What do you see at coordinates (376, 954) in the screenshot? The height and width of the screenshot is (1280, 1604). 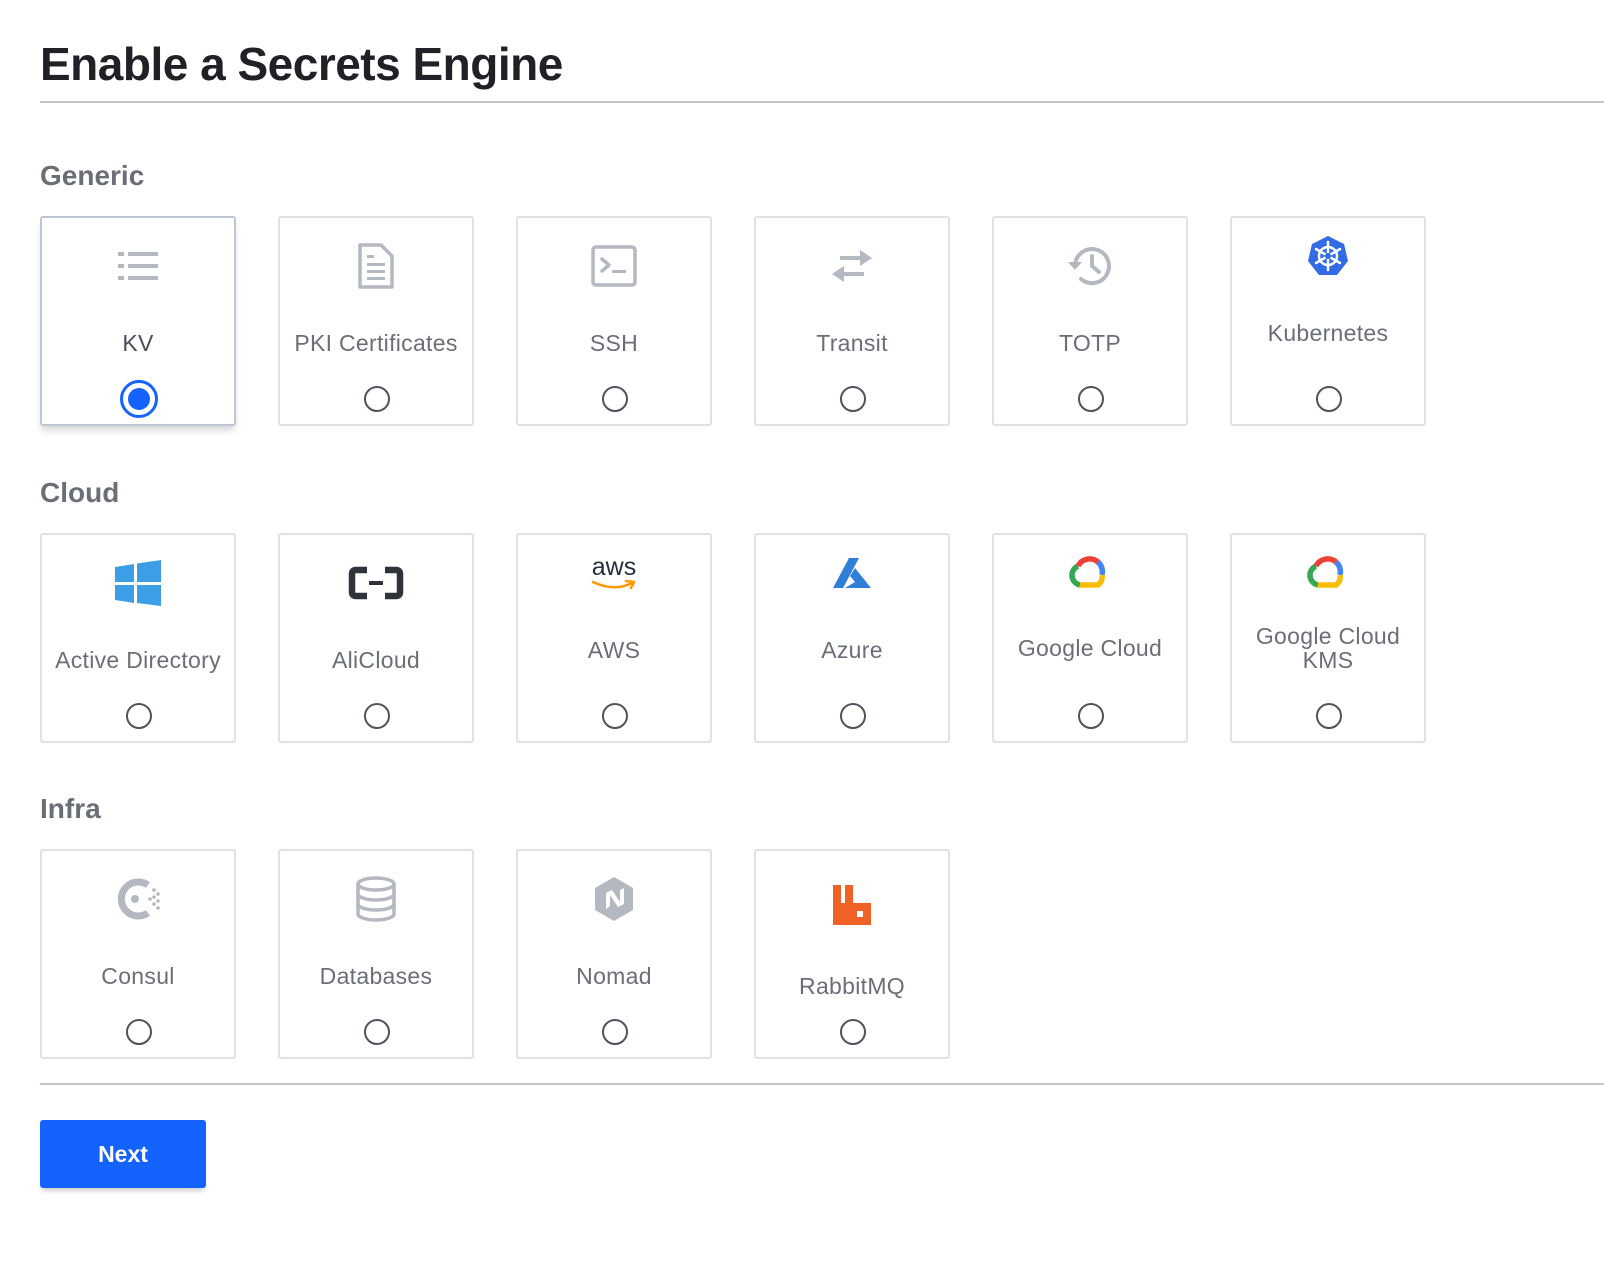 I see `engine-card-databases: Databases` at bounding box center [376, 954].